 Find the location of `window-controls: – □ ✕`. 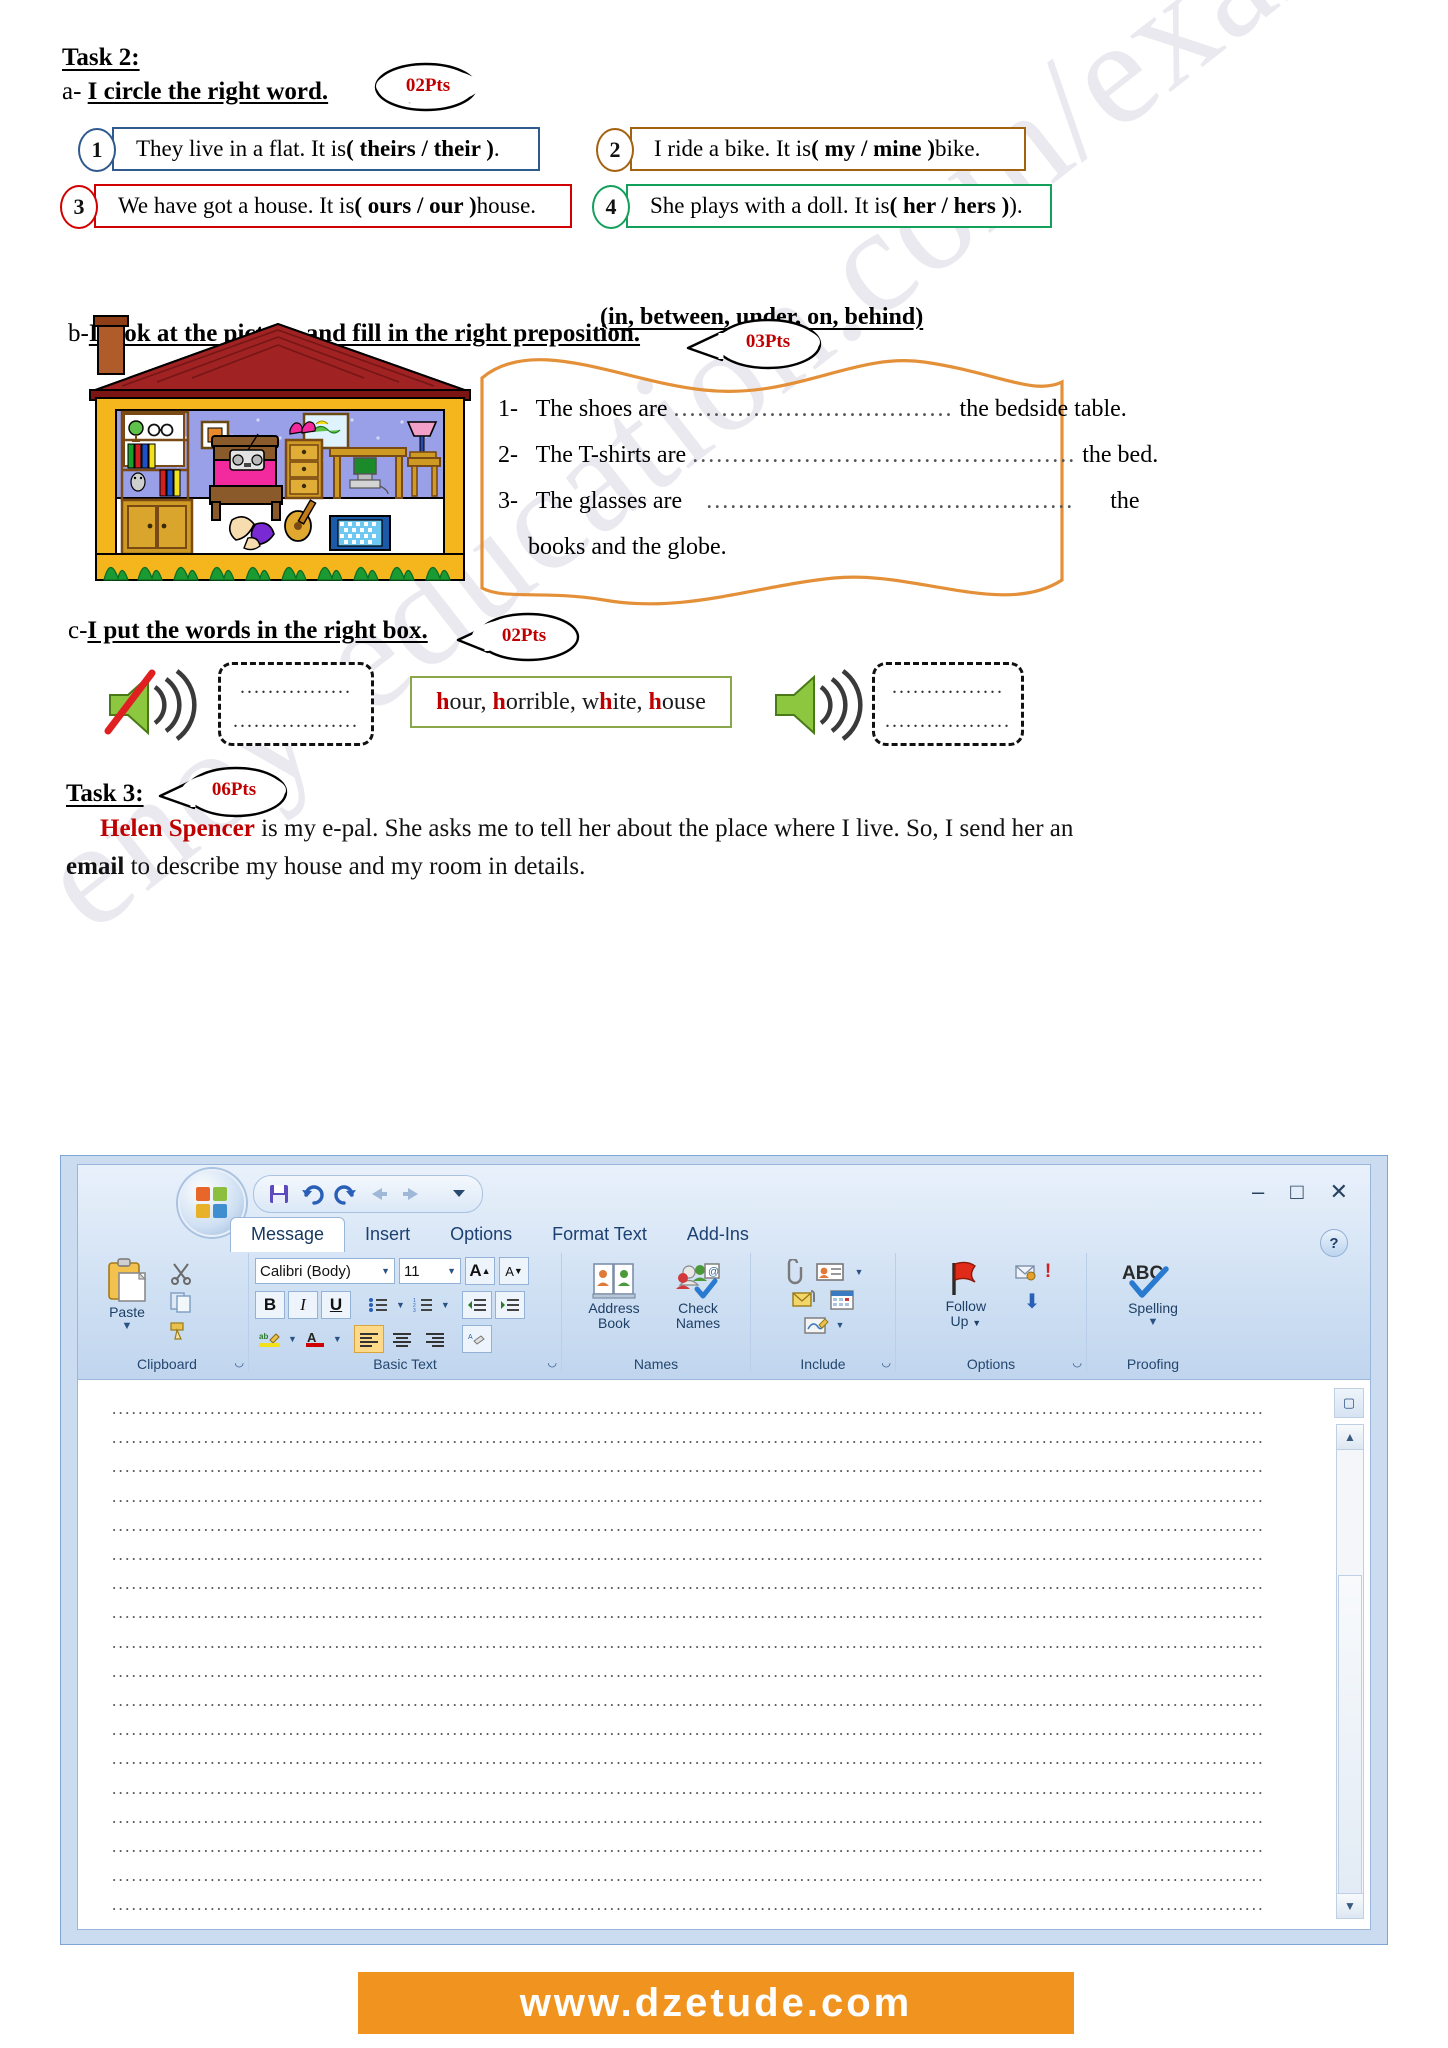

window-controls: – □ ✕ is located at coordinates (1300, 1192).